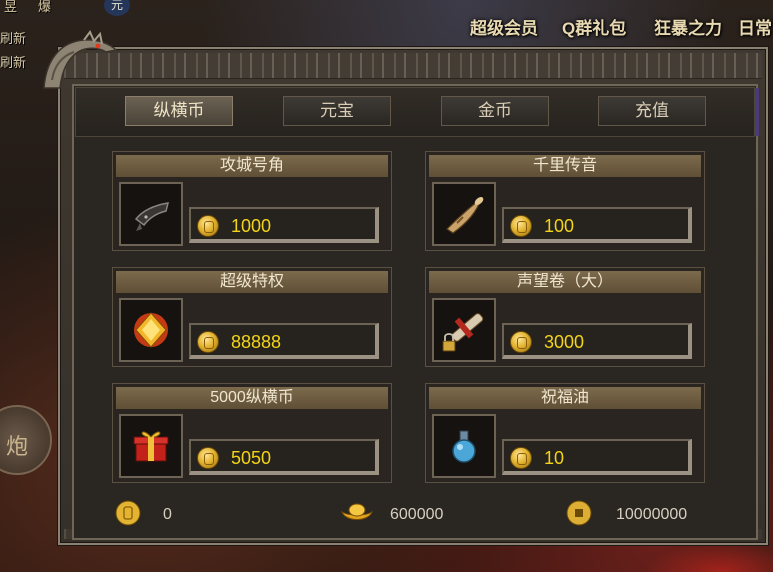 The width and height of the screenshot is (773, 572). Describe the element at coordinates (597, 341) in the screenshot. I see `price-box: 3000` at that location.